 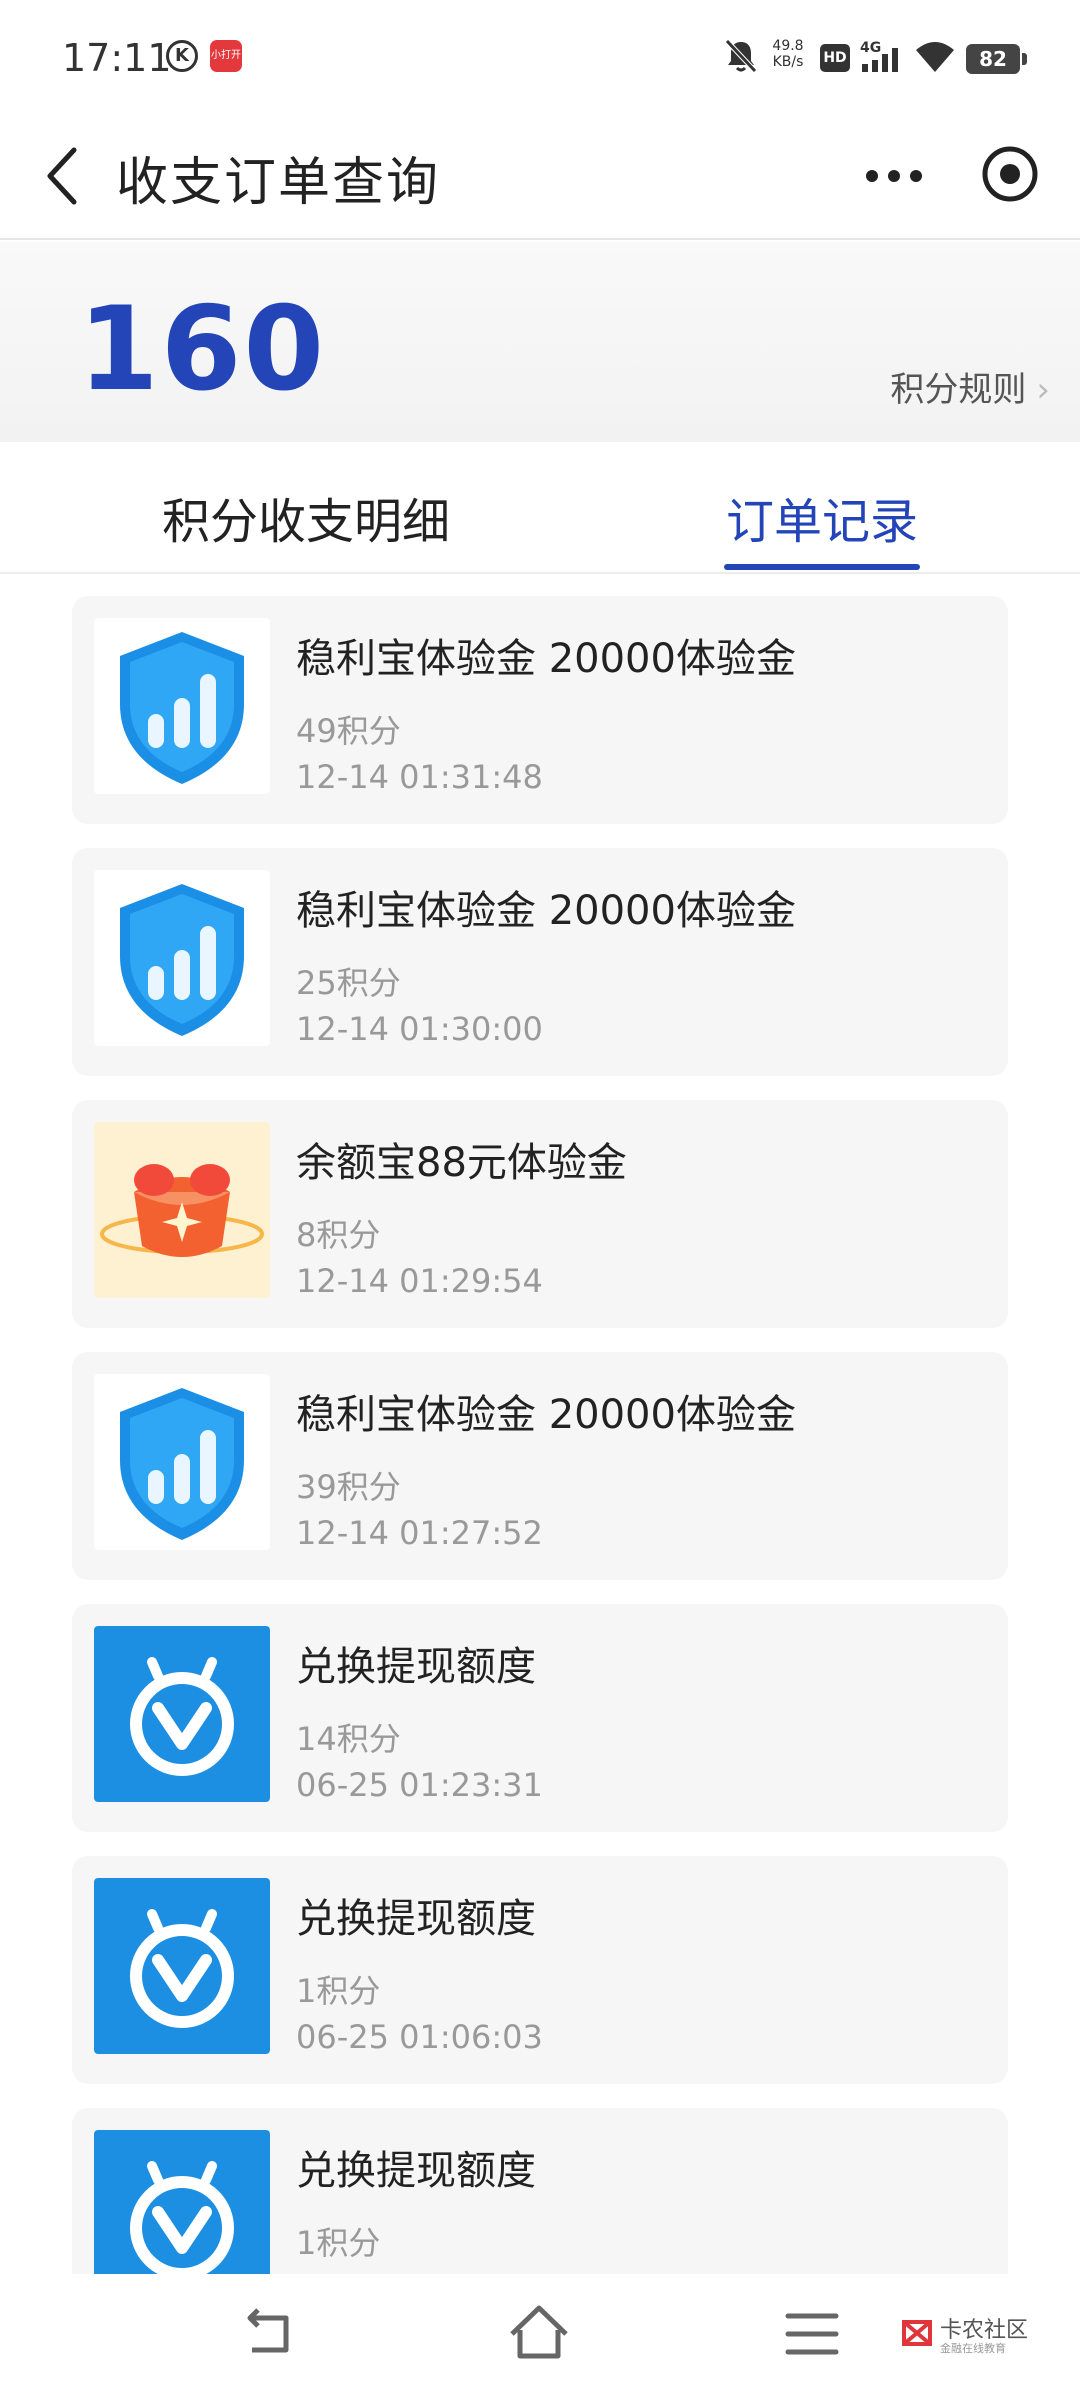 What do you see at coordinates (917, 2333) in the screenshot?
I see `watermark-logo-icon` at bounding box center [917, 2333].